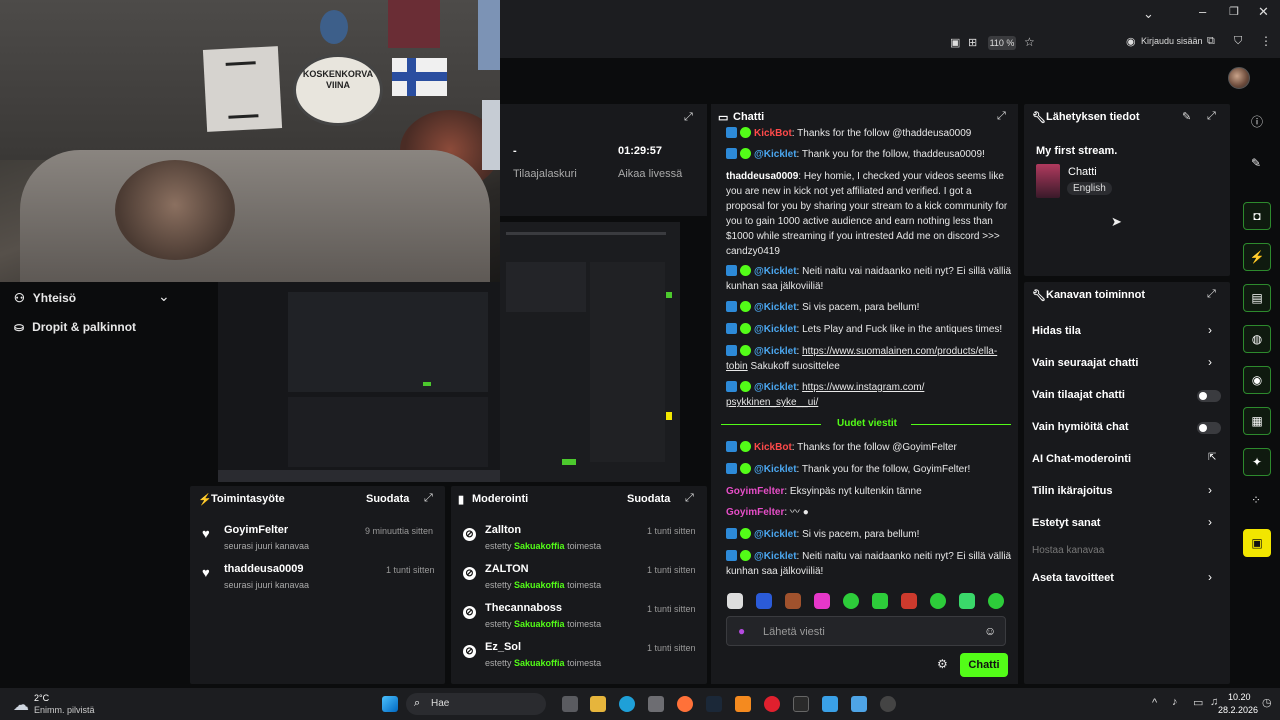  What do you see at coordinates (1066, 523) in the screenshot?
I see `banned-words-setting: Estetyt sanat` at bounding box center [1066, 523].